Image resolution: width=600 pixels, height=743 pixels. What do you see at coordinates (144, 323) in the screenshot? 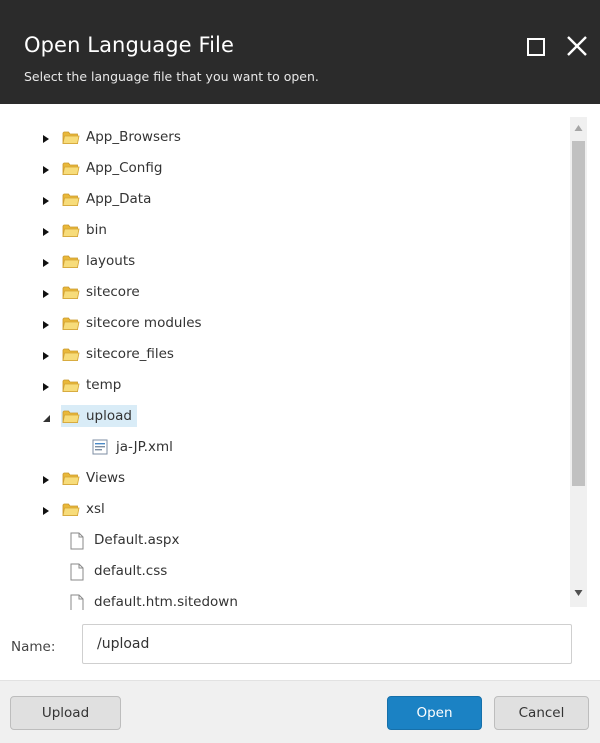
I see `tree-item-label: sitecore modules` at bounding box center [144, 323].